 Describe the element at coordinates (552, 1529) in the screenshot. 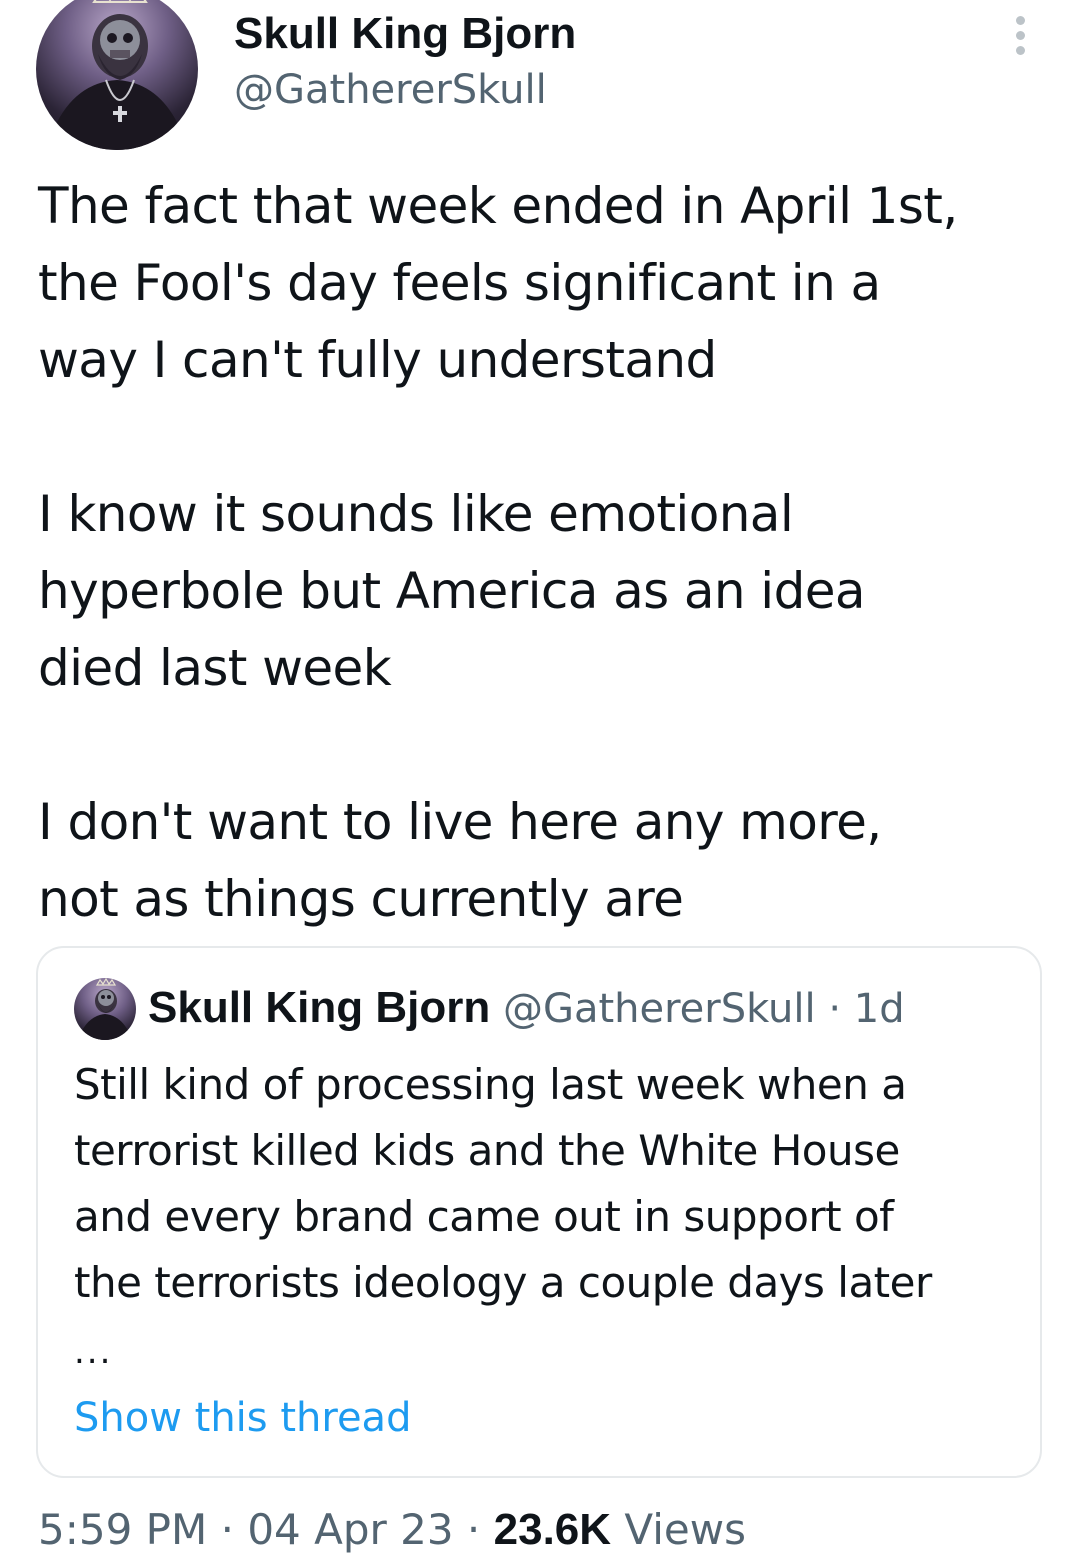

I see `views-count: 23.6K` at that location.